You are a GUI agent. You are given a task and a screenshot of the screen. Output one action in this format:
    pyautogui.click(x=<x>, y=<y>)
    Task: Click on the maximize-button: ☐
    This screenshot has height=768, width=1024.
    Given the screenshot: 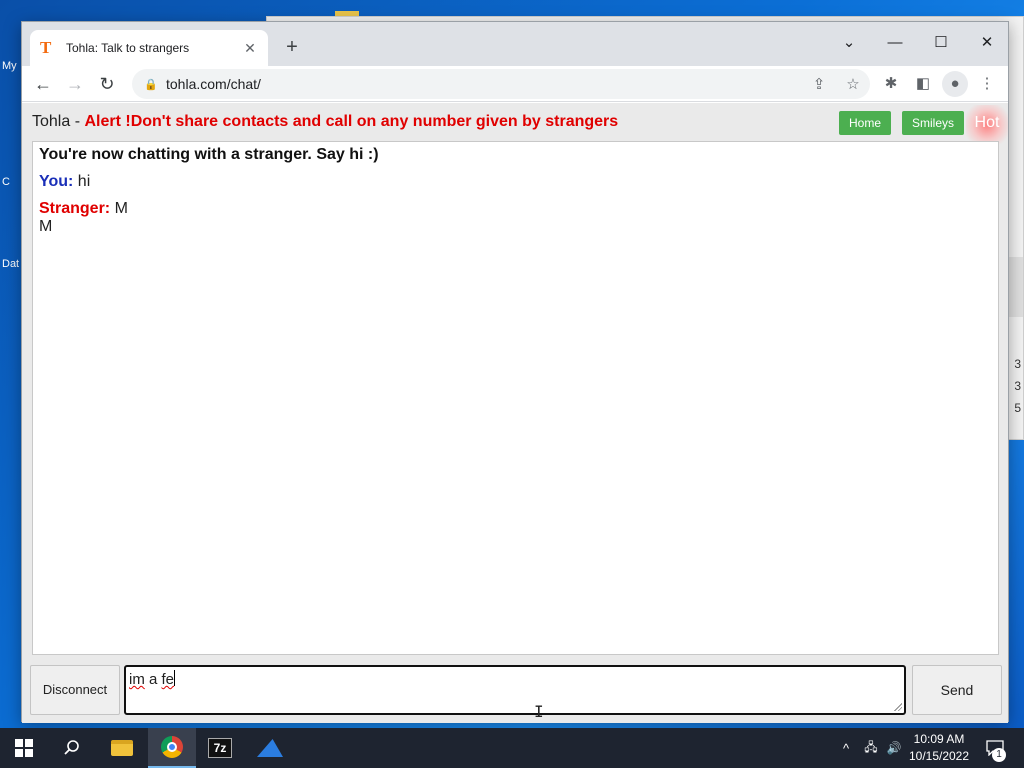 What is the action you would take?
    pyautogui.click(x=941, y=43)
    